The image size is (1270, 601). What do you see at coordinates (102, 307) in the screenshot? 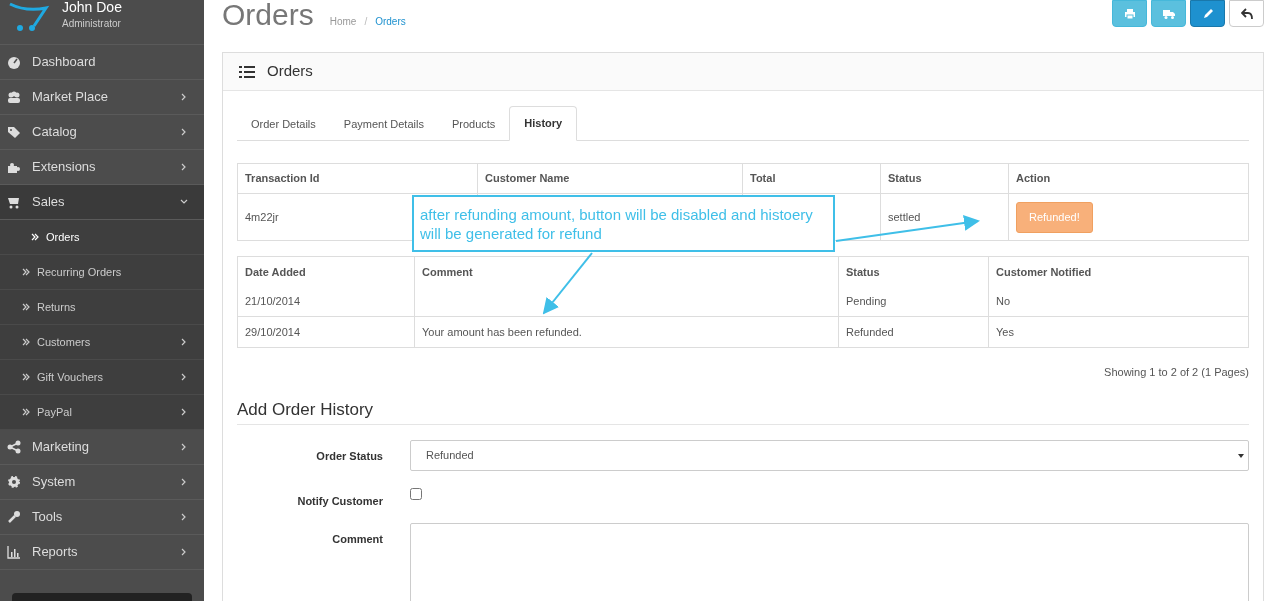
I see `submenu-item: Returns` at bounding box center [102, 307].